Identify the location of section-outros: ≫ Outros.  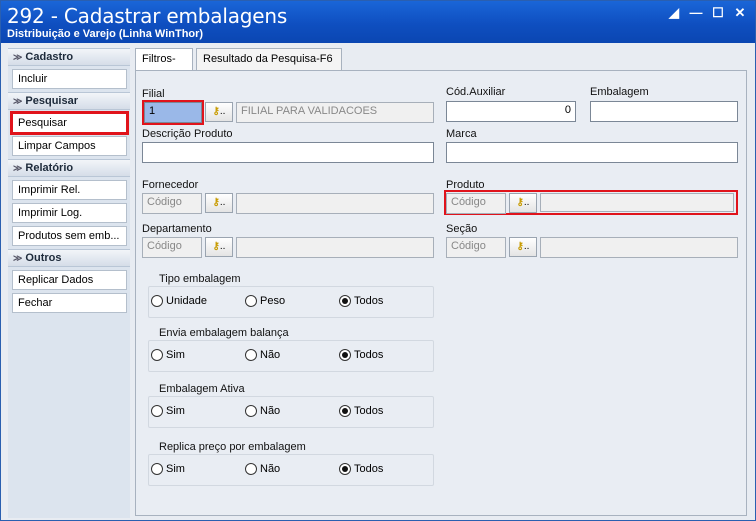
(69, 258).